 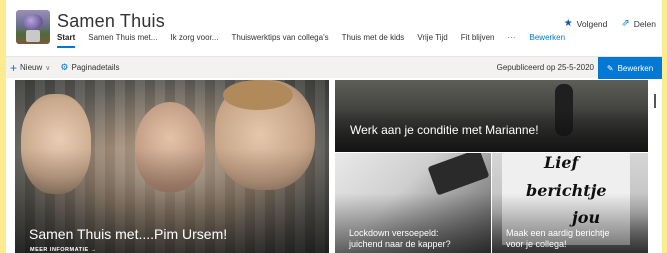 What do you see at coordinates (95, 67) in the screenshot?
I see `page-details-label: Paginadetails` at bounding box center [95, 67].